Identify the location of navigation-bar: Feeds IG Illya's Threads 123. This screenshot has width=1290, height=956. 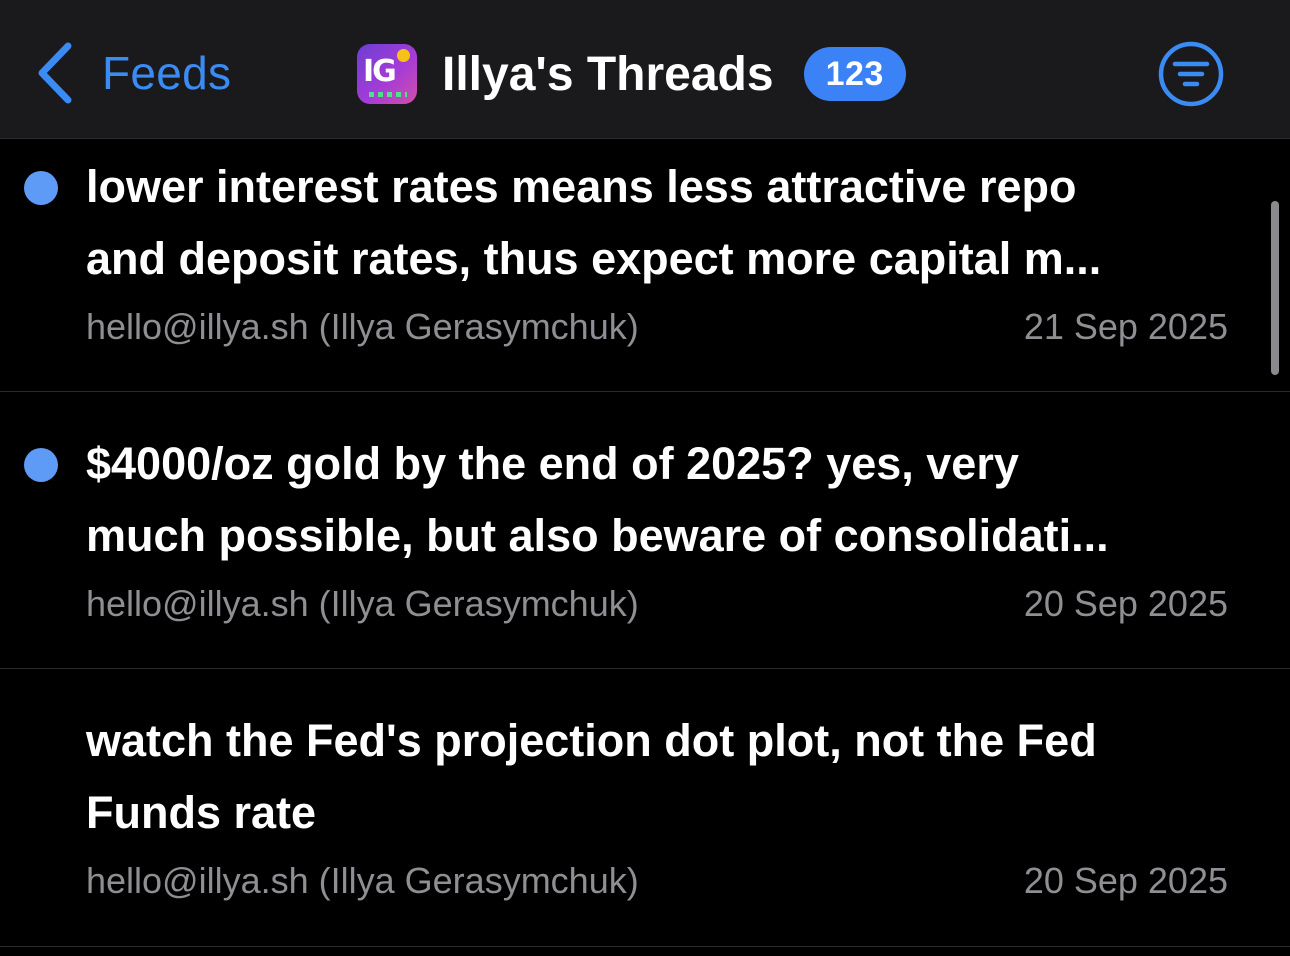
(645, 69).